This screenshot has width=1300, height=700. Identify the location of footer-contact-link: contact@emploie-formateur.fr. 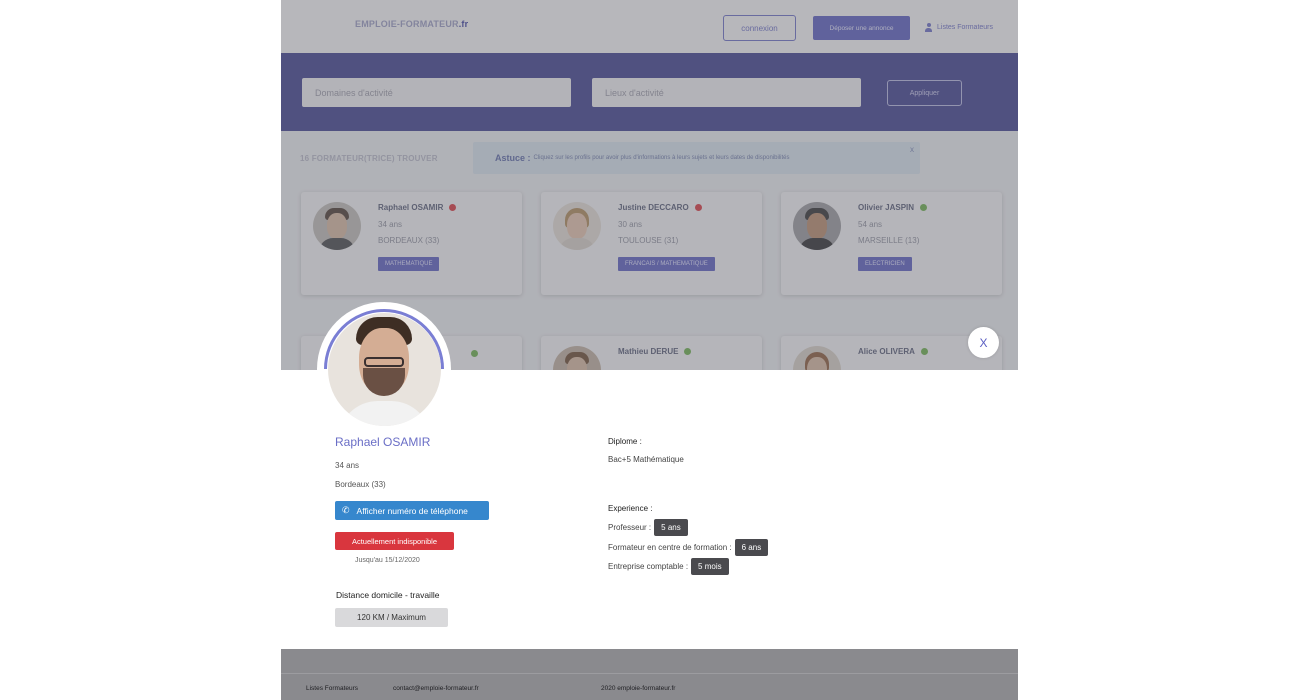
(436, 688).